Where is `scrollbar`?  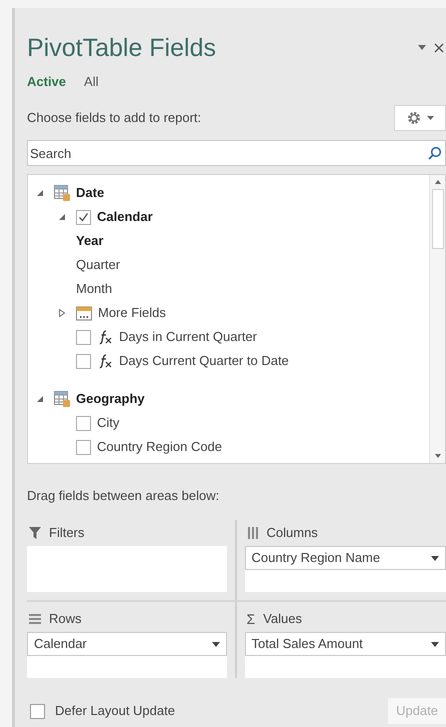 scrollbar is located at coordinates (437, 319).